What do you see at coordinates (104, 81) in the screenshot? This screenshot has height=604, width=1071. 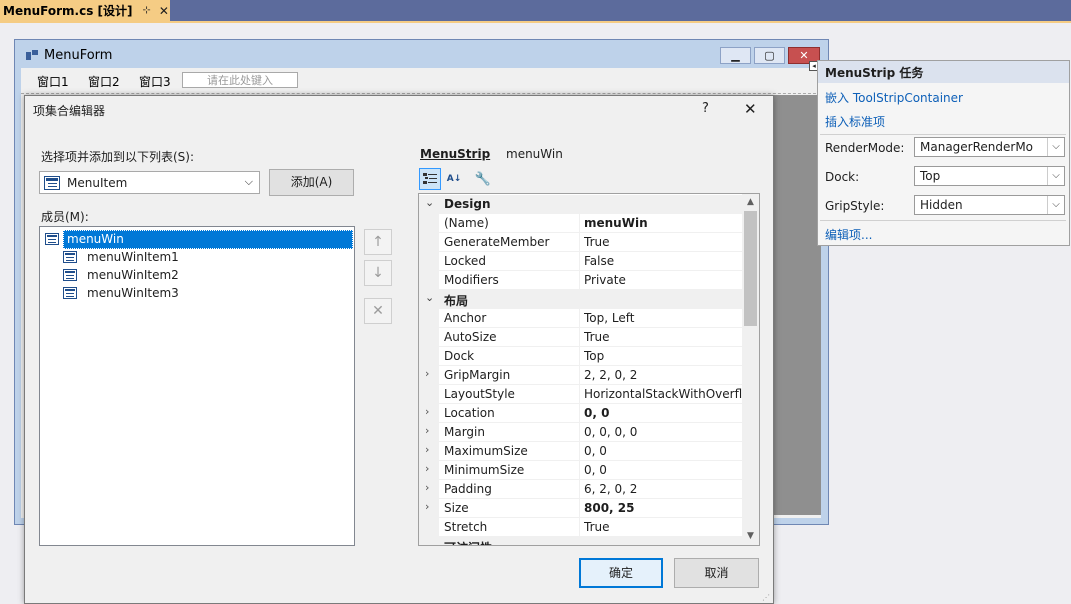 I see `menu-item-window2: 窗口2` at bounding box center [104, 81].